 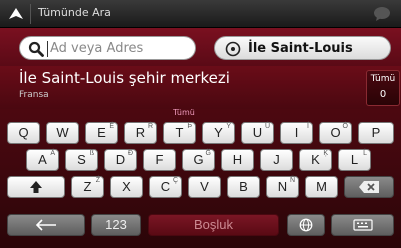 I want to click on key-alt-label: Ý, so click(x=228, y=126).